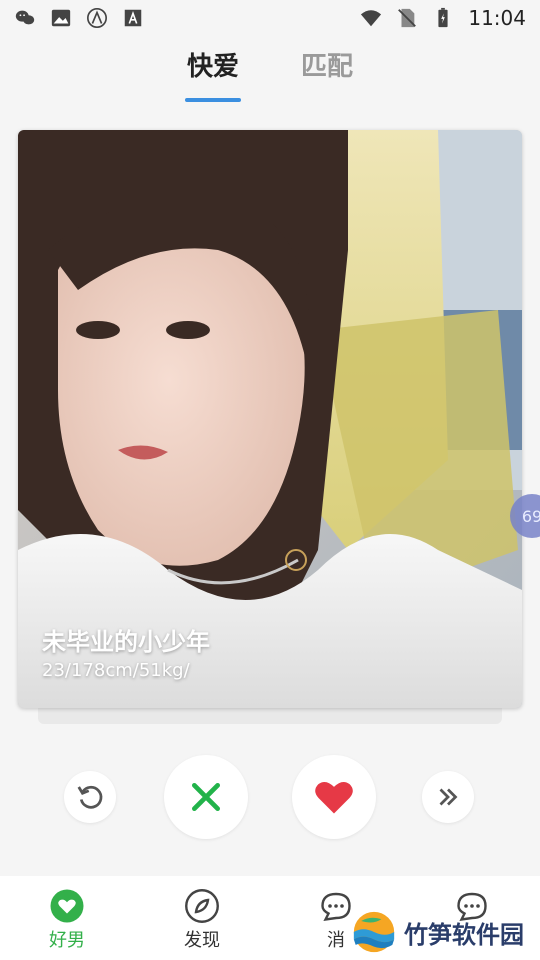 Image resolution: width=540 pixels, height=960 pixels. Describe the element at coordinates (407, 18) in the screenshot. I see `no-sim-icon` at that location.